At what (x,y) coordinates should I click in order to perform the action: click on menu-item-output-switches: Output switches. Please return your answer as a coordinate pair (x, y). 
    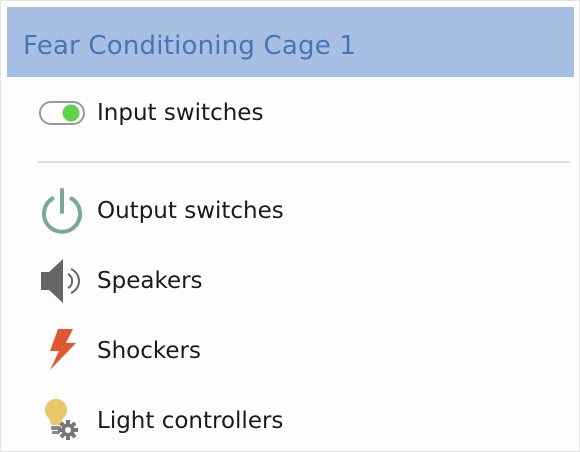
    Looking at the image, I should click on (288, 211).